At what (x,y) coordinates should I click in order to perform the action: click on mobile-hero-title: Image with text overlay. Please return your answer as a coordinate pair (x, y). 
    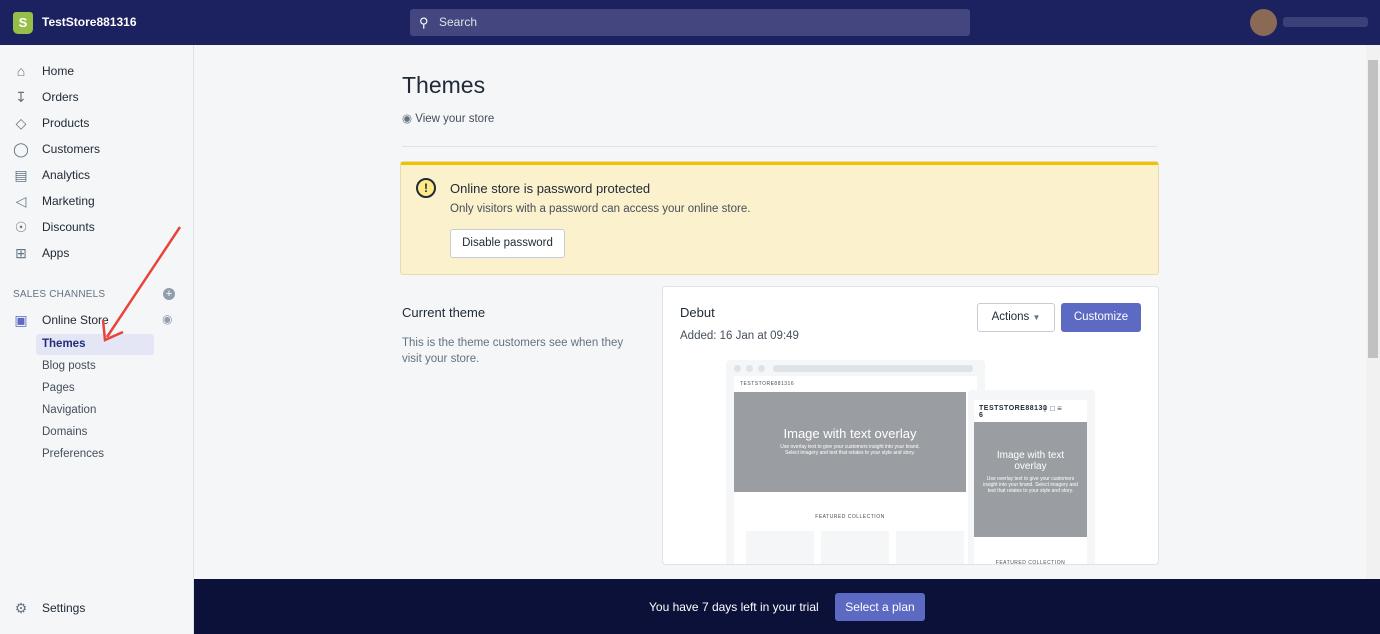
    Looking at the image, I should click on (1030, 461).